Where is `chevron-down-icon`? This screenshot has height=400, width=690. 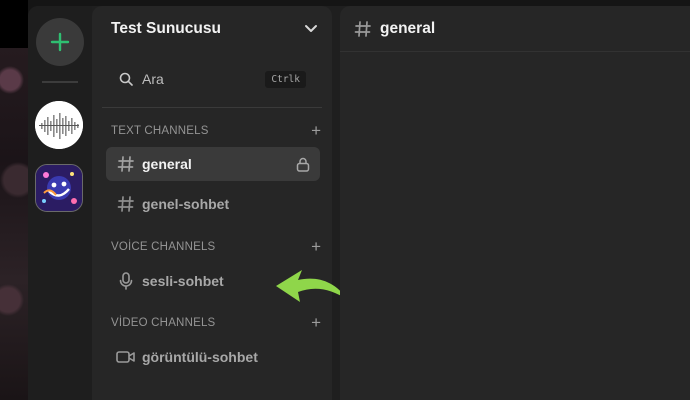
chevron-down-icon is located at coordinates (311, 29).